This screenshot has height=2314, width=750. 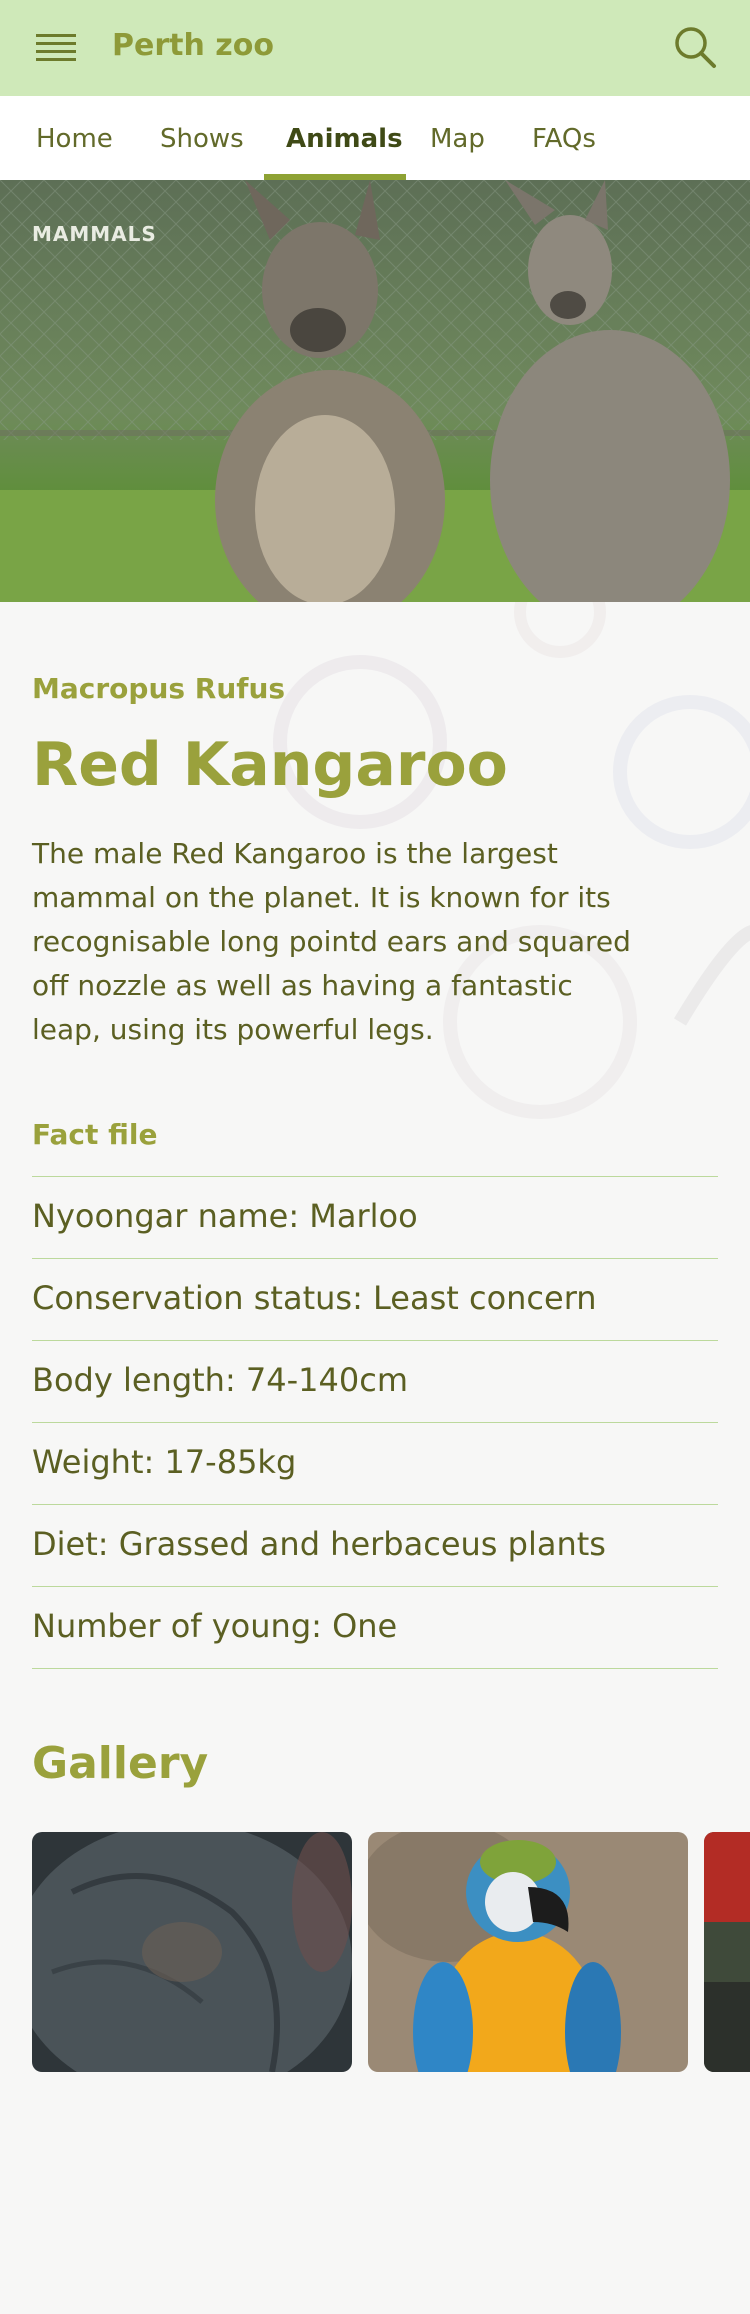 I want to click on fact-text: Weight: 17-85kg, so click(x=164, y=1462).